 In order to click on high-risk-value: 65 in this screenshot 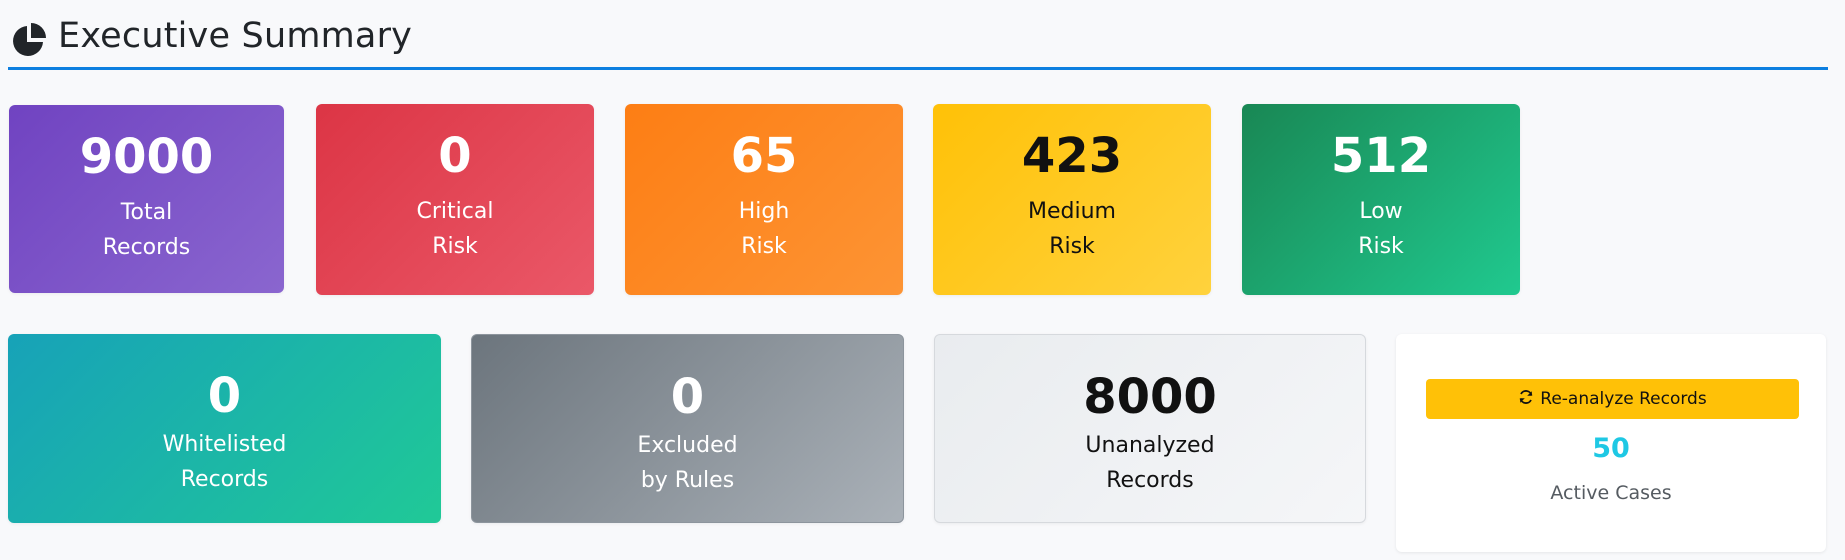, I will do `click(764, 156)`.